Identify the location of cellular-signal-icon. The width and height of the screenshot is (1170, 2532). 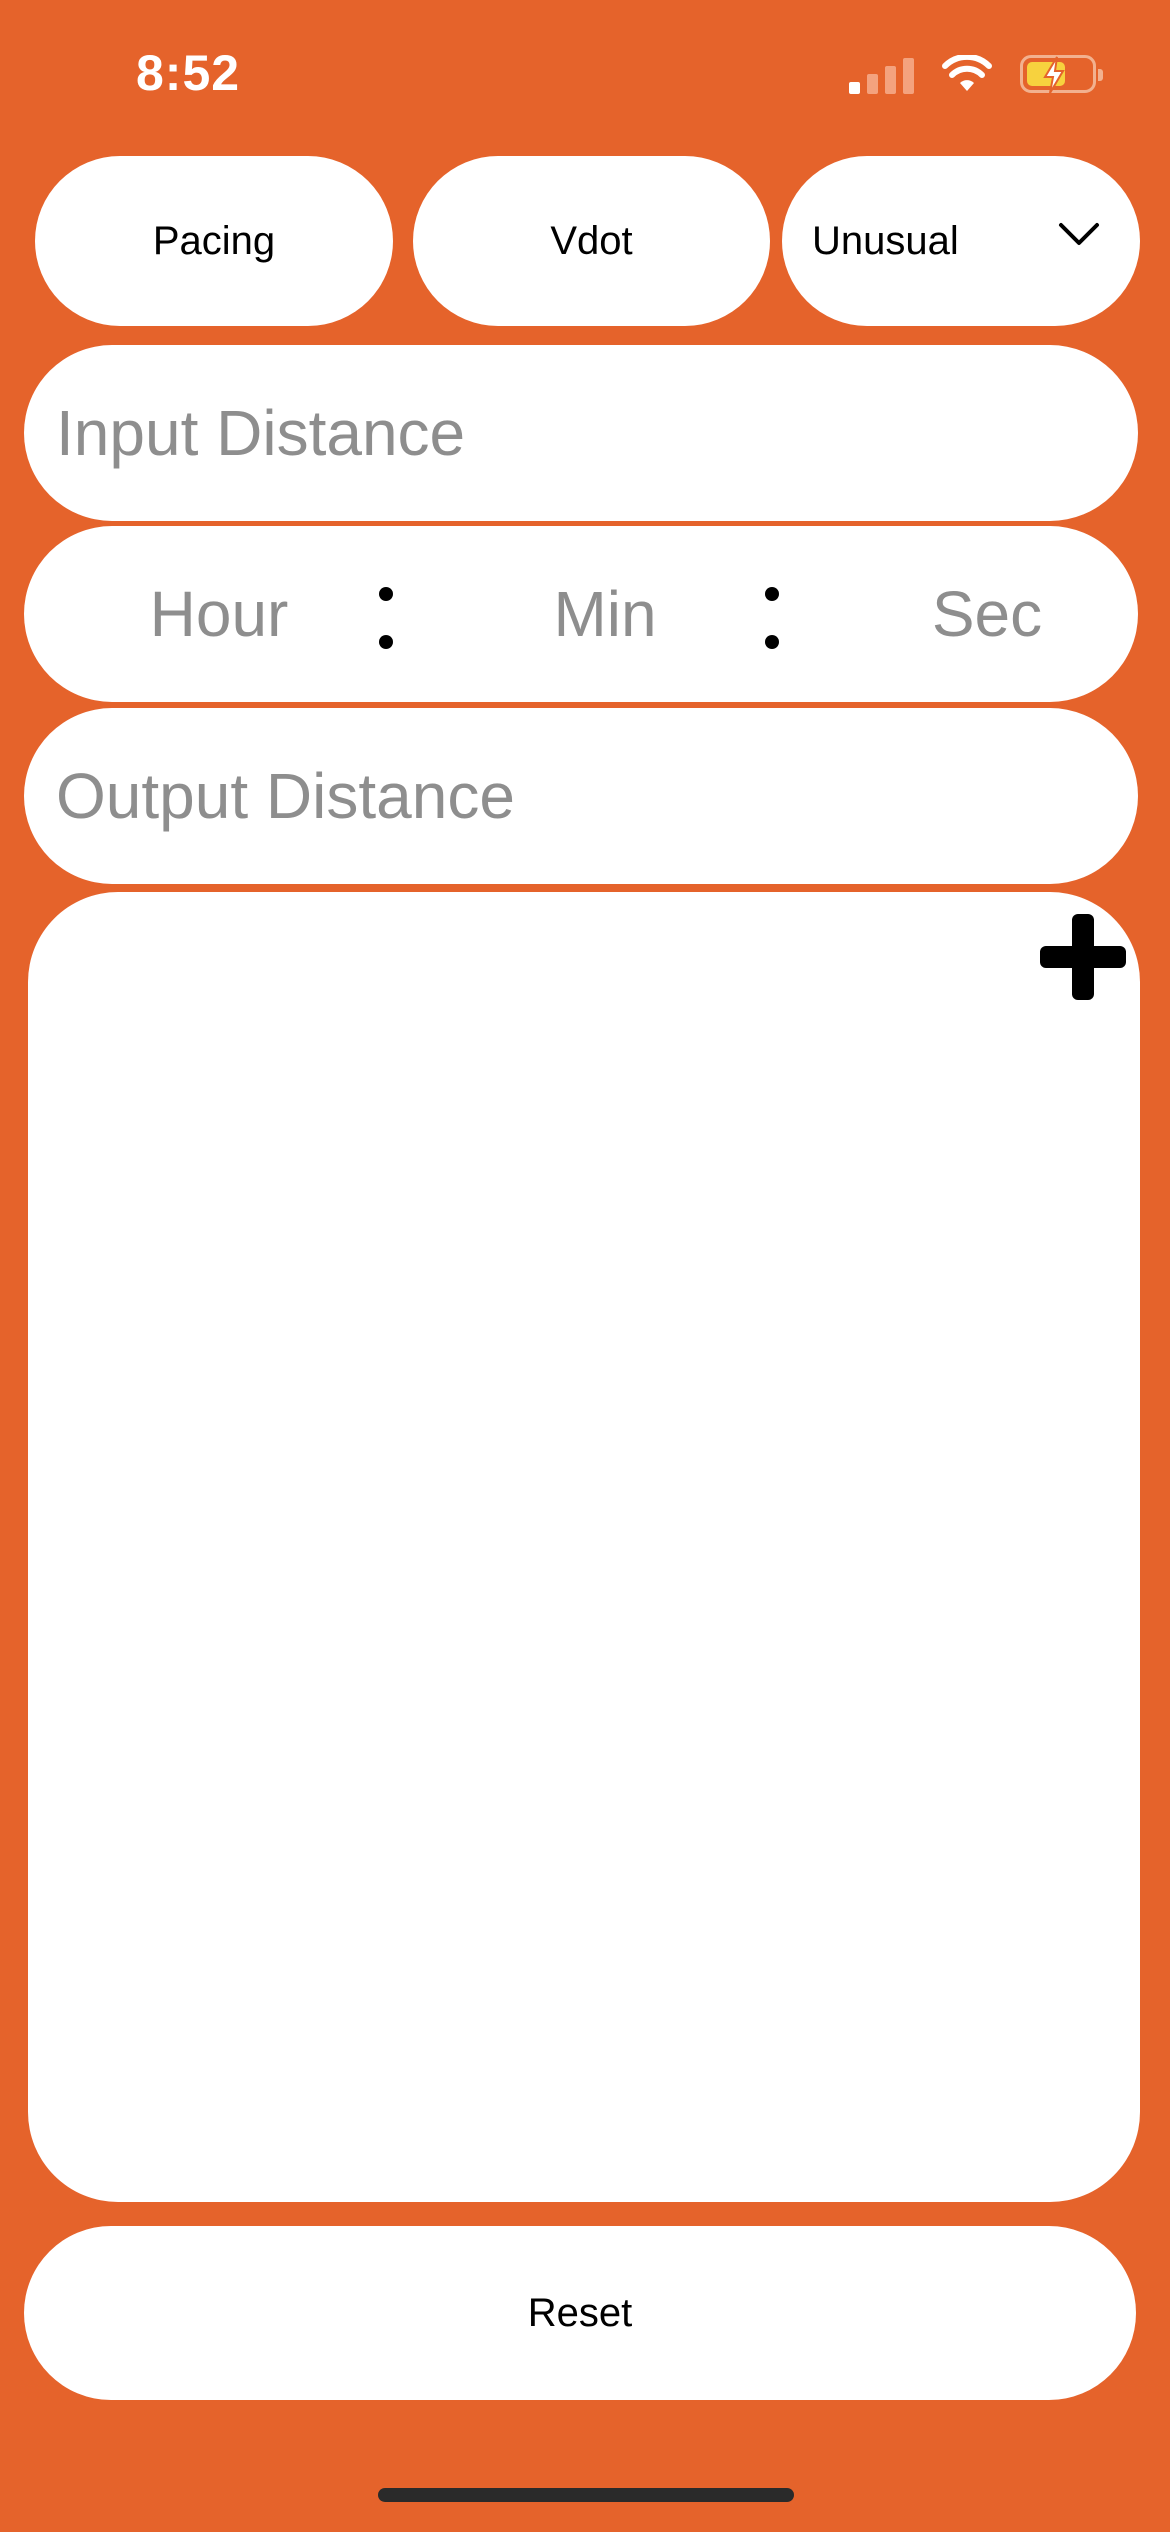
(881, 74).